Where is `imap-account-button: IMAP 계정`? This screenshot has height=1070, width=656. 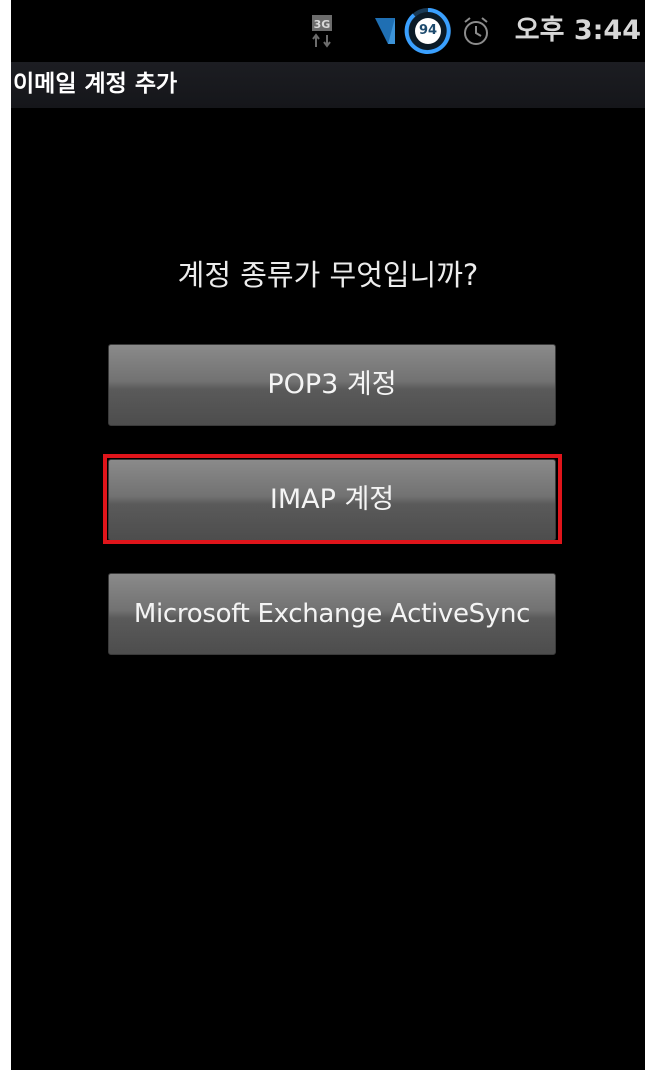 imap-account-button: IMAP 계정 is located at coordinates (332, 500).